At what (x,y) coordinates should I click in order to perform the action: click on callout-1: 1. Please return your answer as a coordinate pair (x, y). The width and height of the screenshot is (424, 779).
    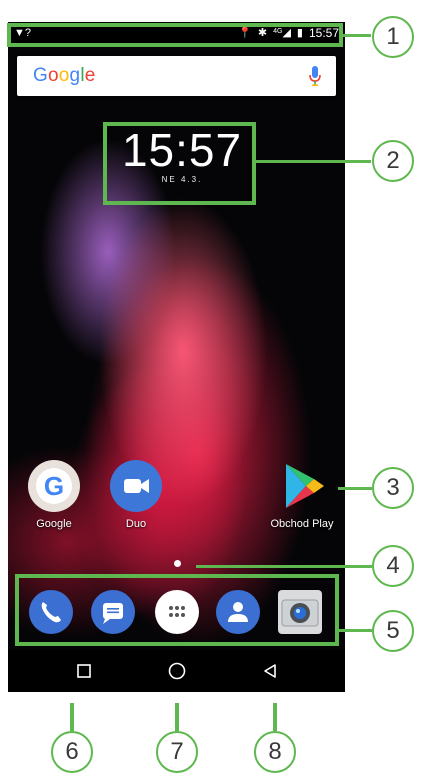
    Looking at the image, I should click on (393, 37).